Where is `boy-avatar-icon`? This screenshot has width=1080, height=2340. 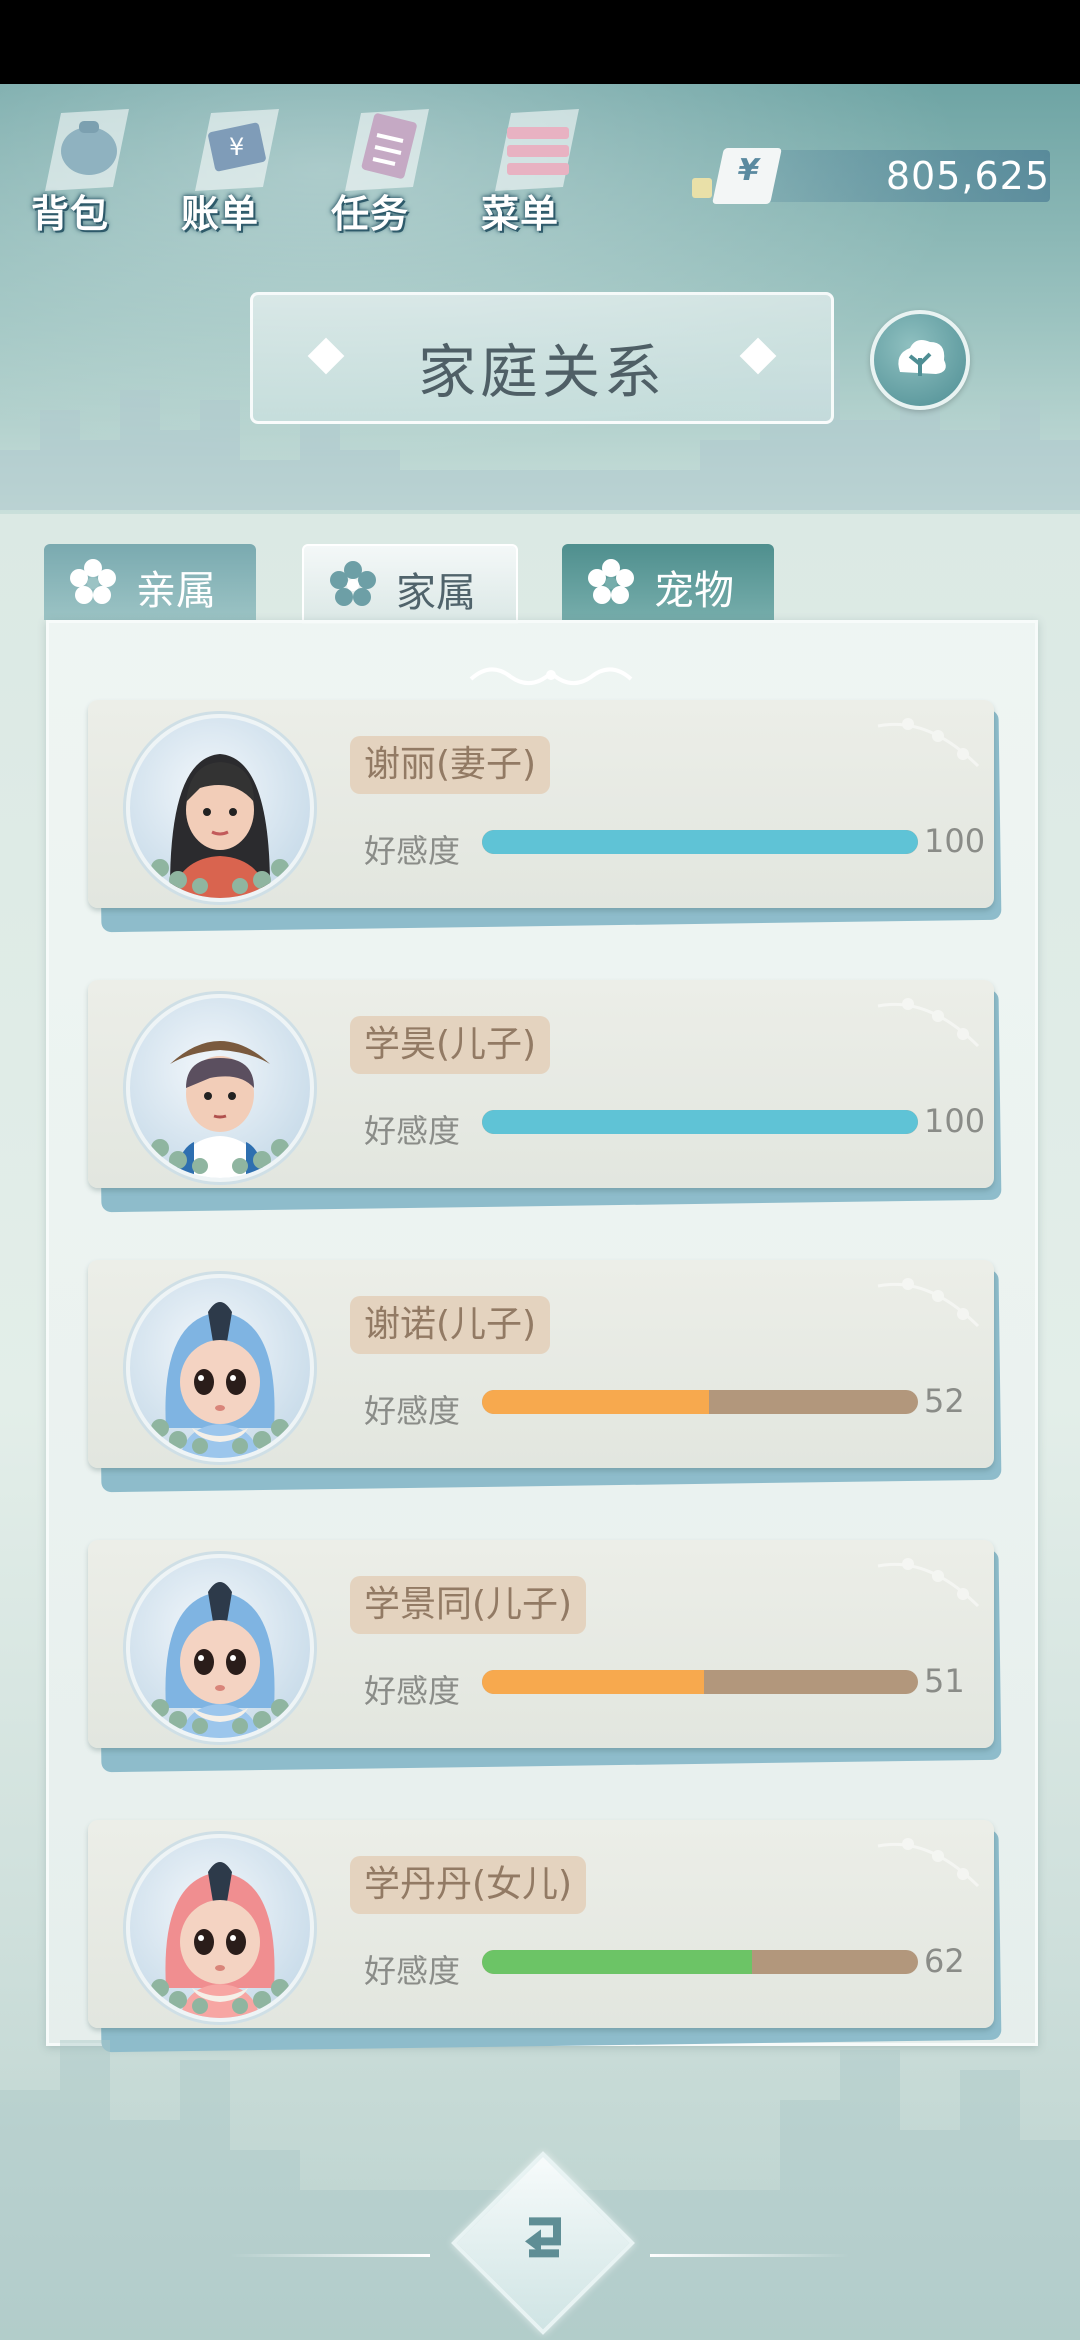
boy-avatar-icon is located at coordinates (220, 1109).